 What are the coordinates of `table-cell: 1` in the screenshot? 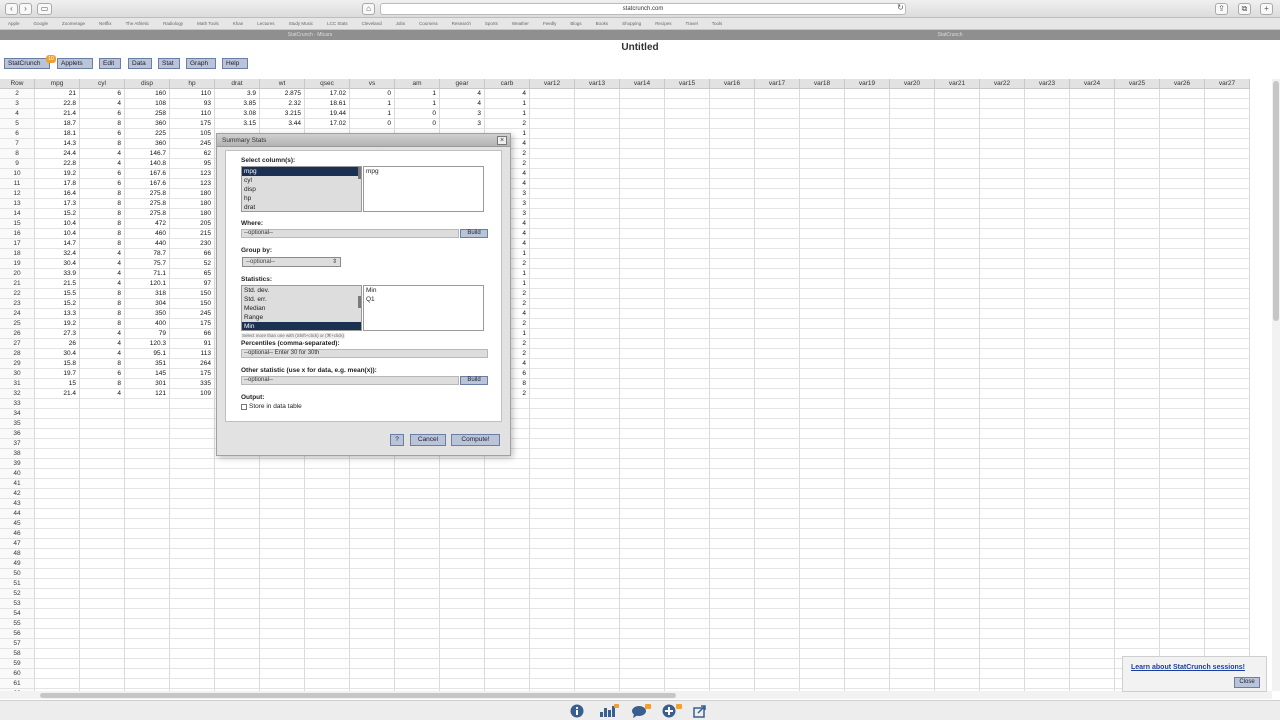 It's located at (372, 104).